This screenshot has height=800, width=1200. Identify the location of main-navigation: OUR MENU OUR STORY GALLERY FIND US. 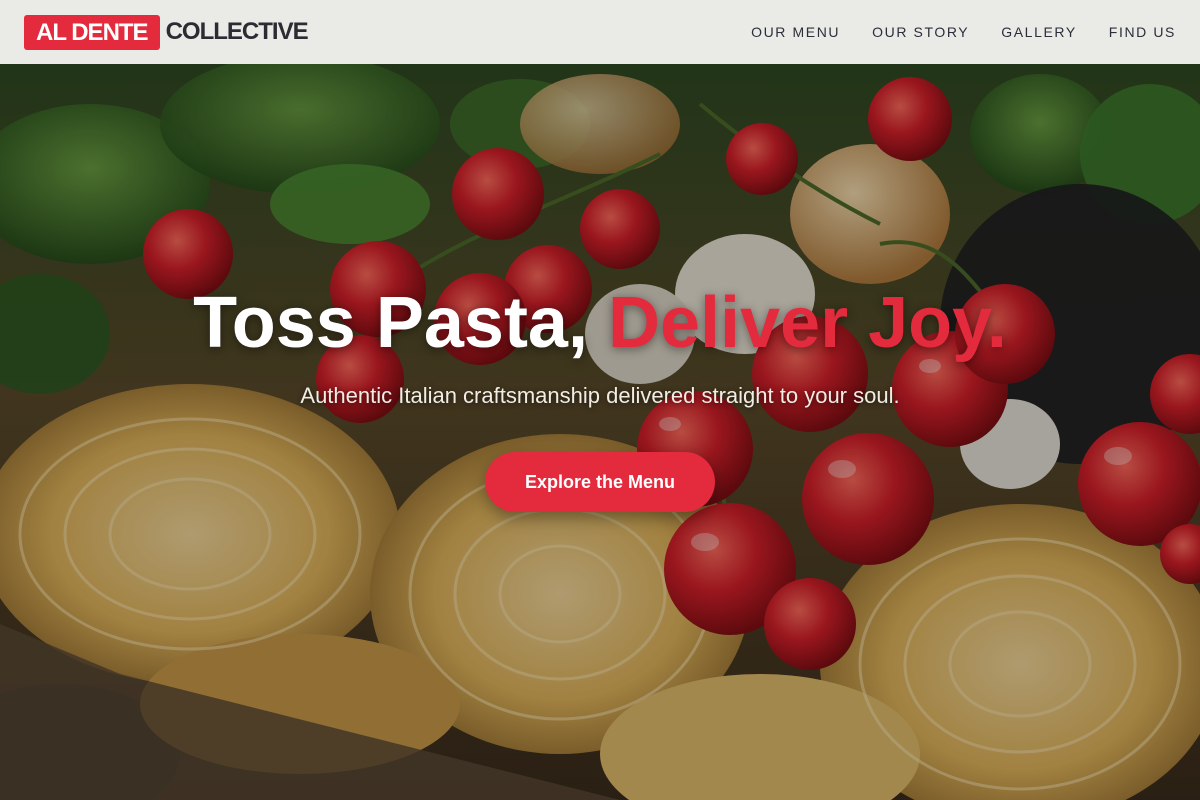
(947, 32).